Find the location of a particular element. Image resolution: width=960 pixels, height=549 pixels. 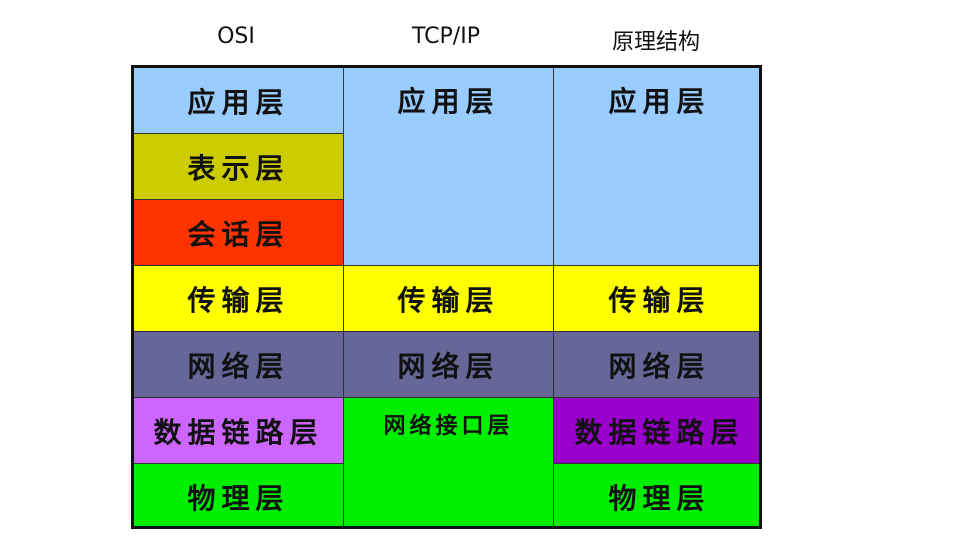

principle-network-layer: 网络层 is located at coordinates (656, 365).